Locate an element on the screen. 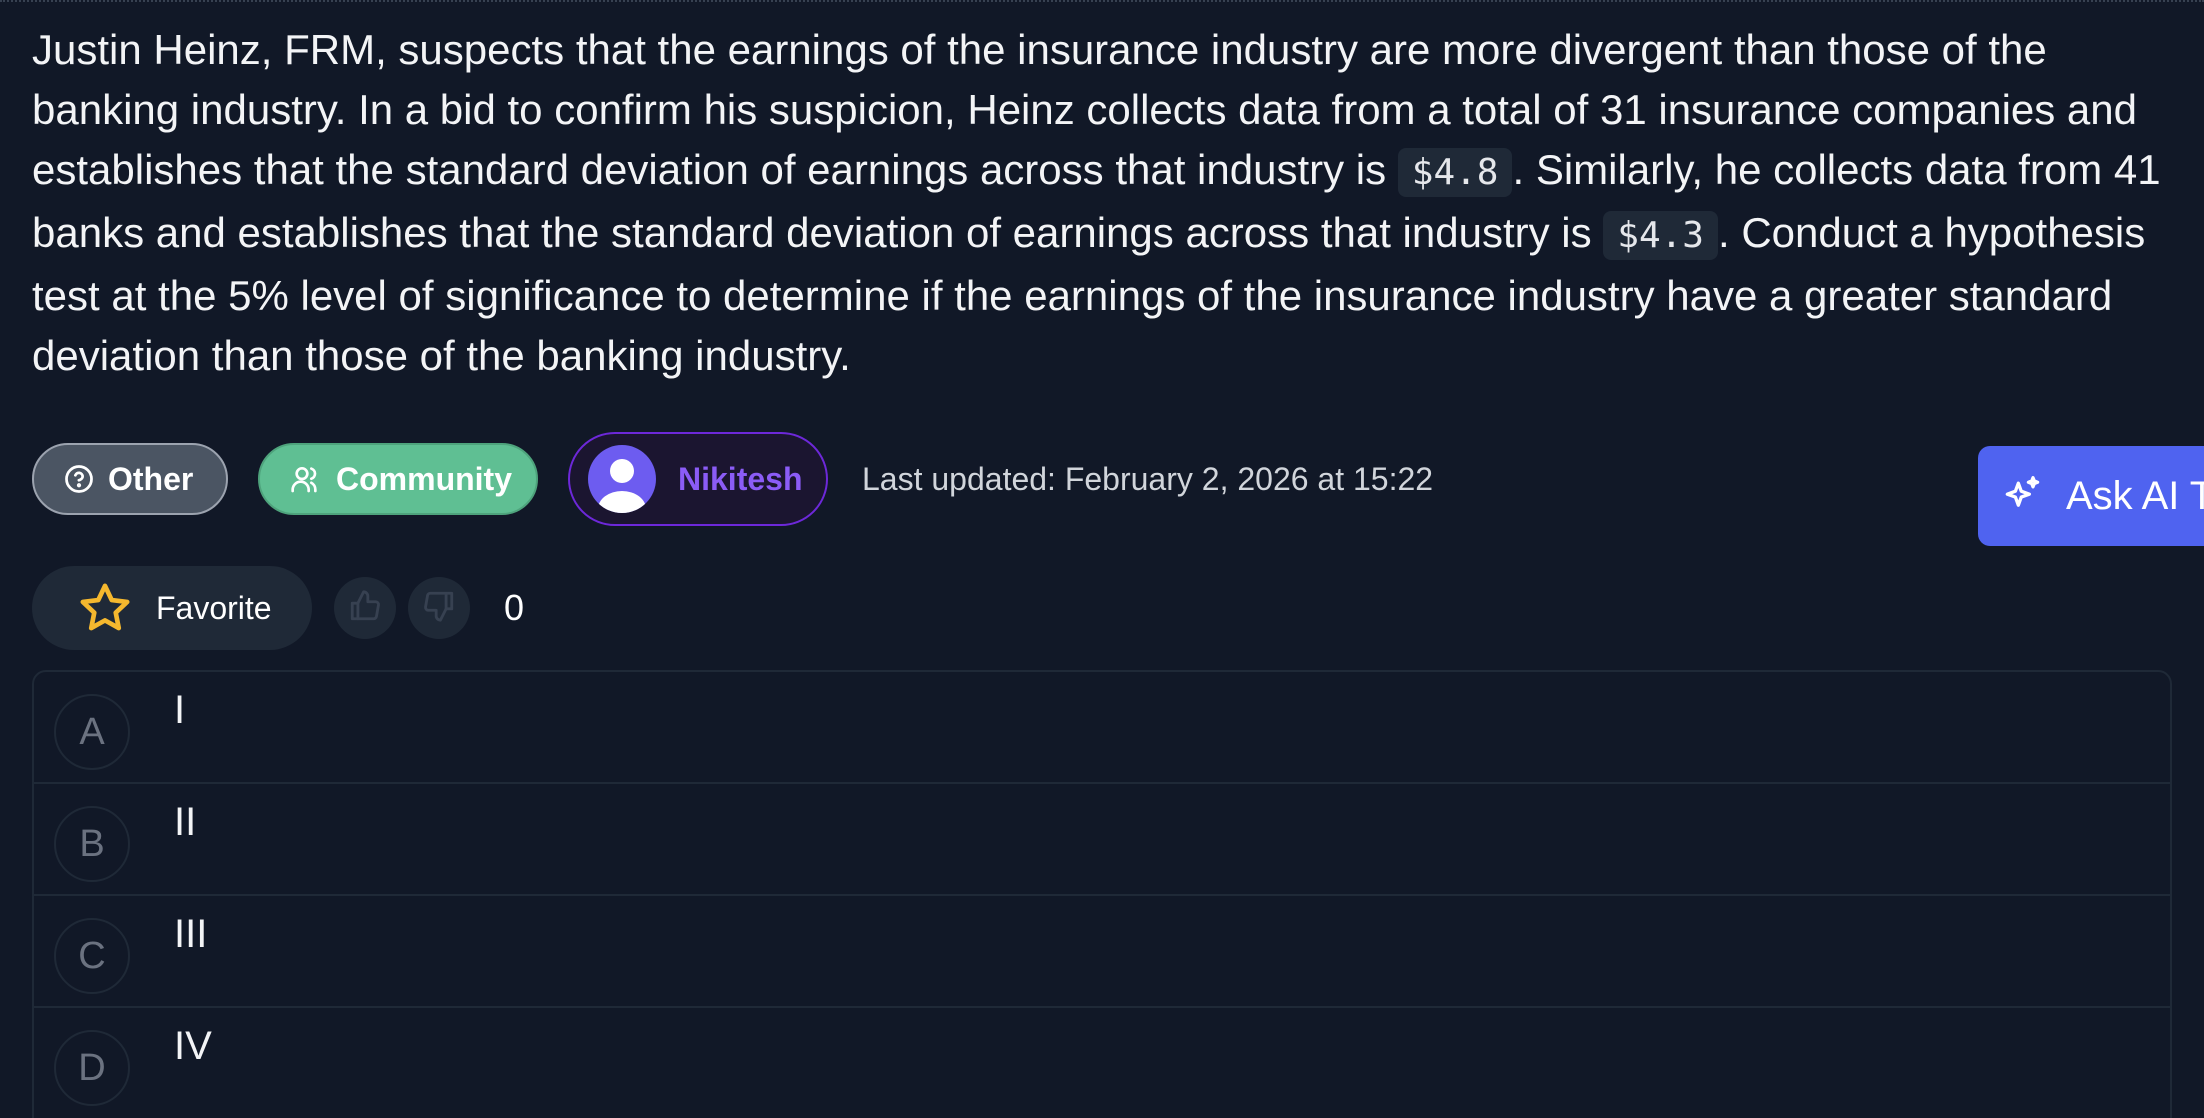  source-tag: Community is located at coordinates (398, 479).